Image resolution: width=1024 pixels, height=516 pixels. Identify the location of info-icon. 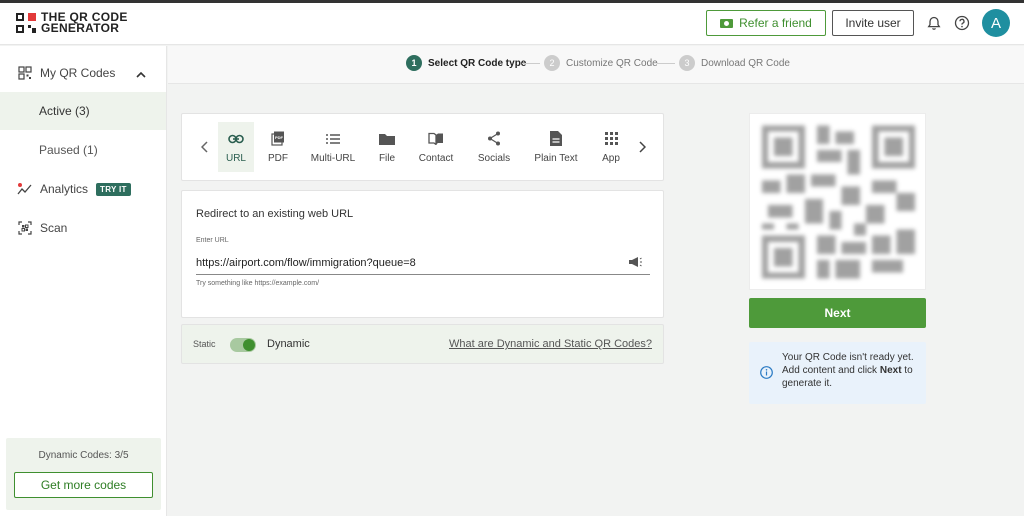
(766, 375).